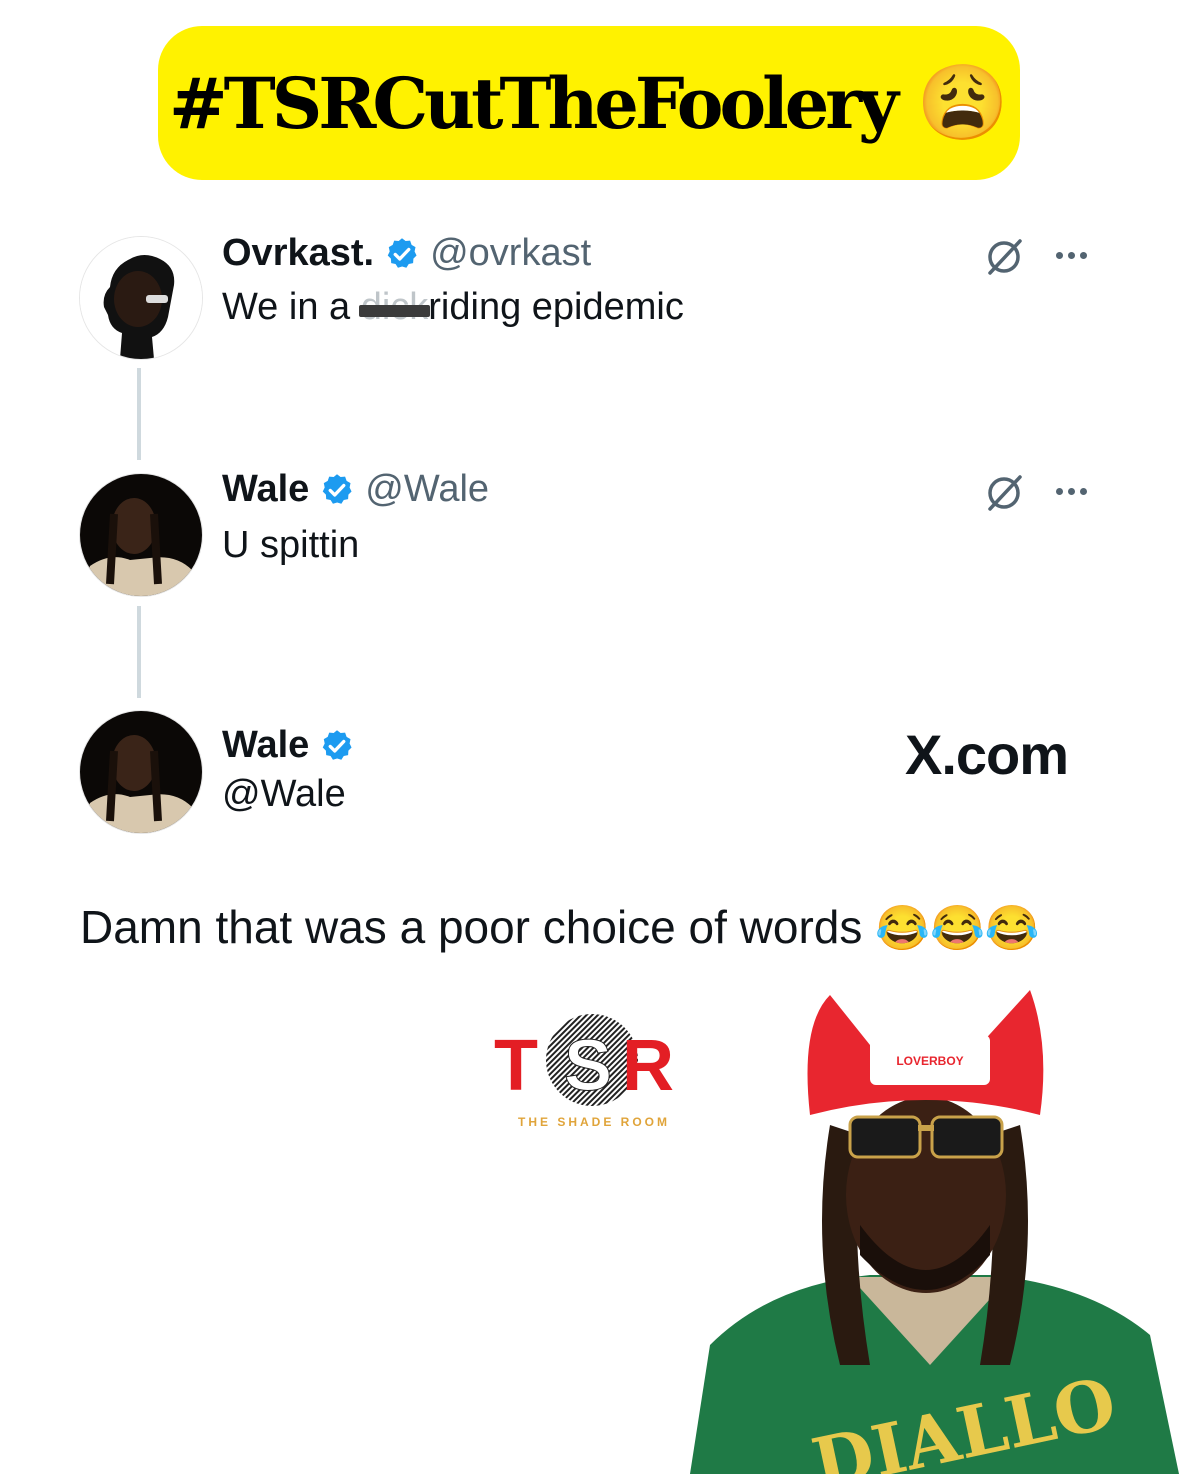  I want to click on laughing-emojis: 😂😂😂, so click(957, 928).